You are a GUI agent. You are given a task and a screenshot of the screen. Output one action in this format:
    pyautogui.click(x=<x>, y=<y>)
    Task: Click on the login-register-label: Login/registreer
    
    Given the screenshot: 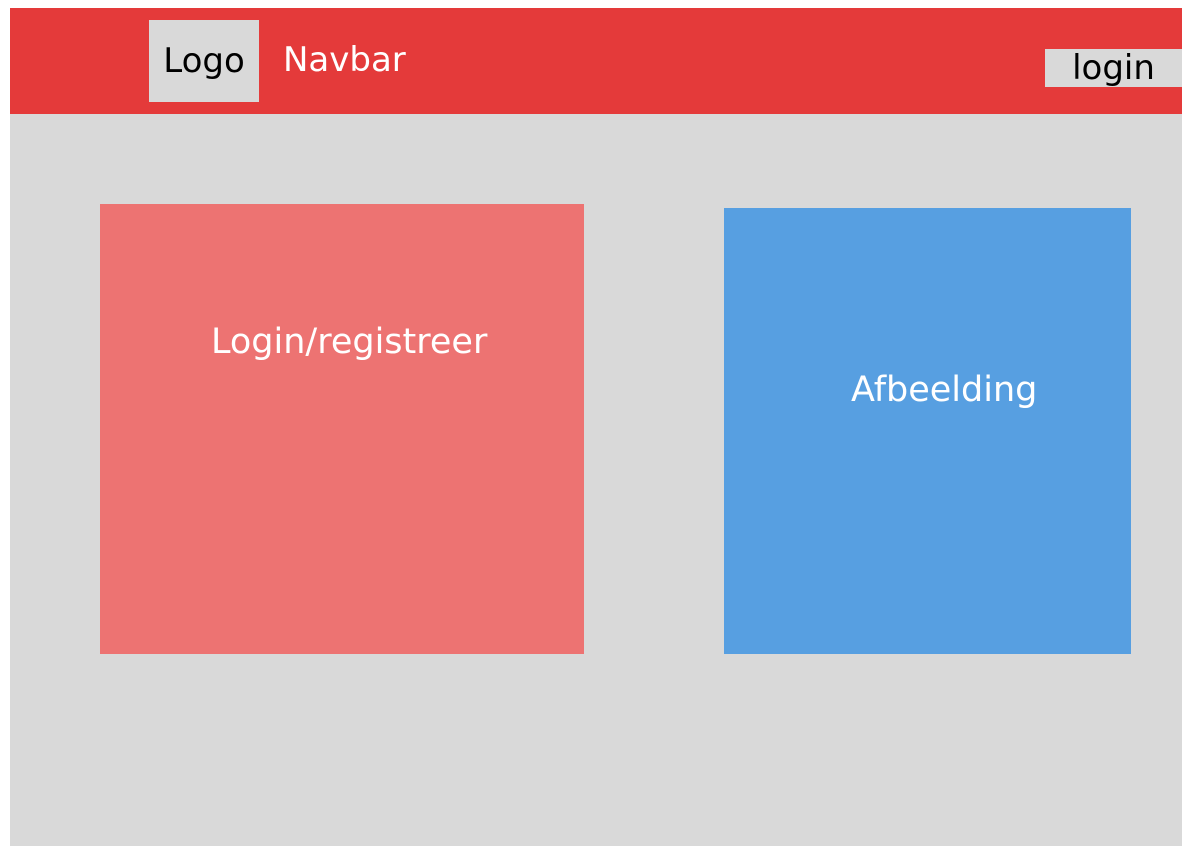 What is the action you would take?
    pyautogui.click(x=349, y=342)
    